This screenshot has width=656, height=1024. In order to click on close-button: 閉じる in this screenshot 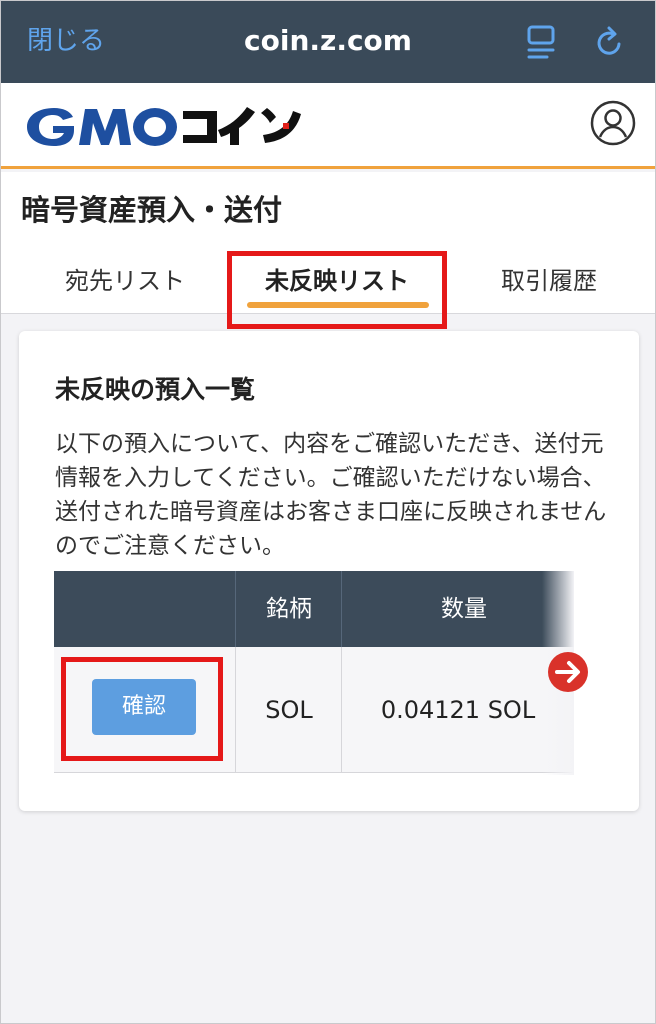, I will do `click(66, 41)`.